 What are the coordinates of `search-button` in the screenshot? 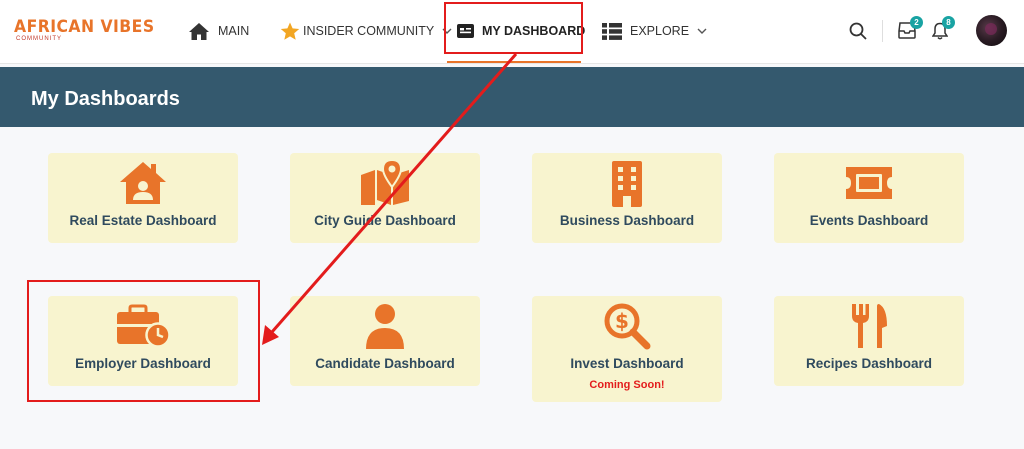 It's located at (858, 33).